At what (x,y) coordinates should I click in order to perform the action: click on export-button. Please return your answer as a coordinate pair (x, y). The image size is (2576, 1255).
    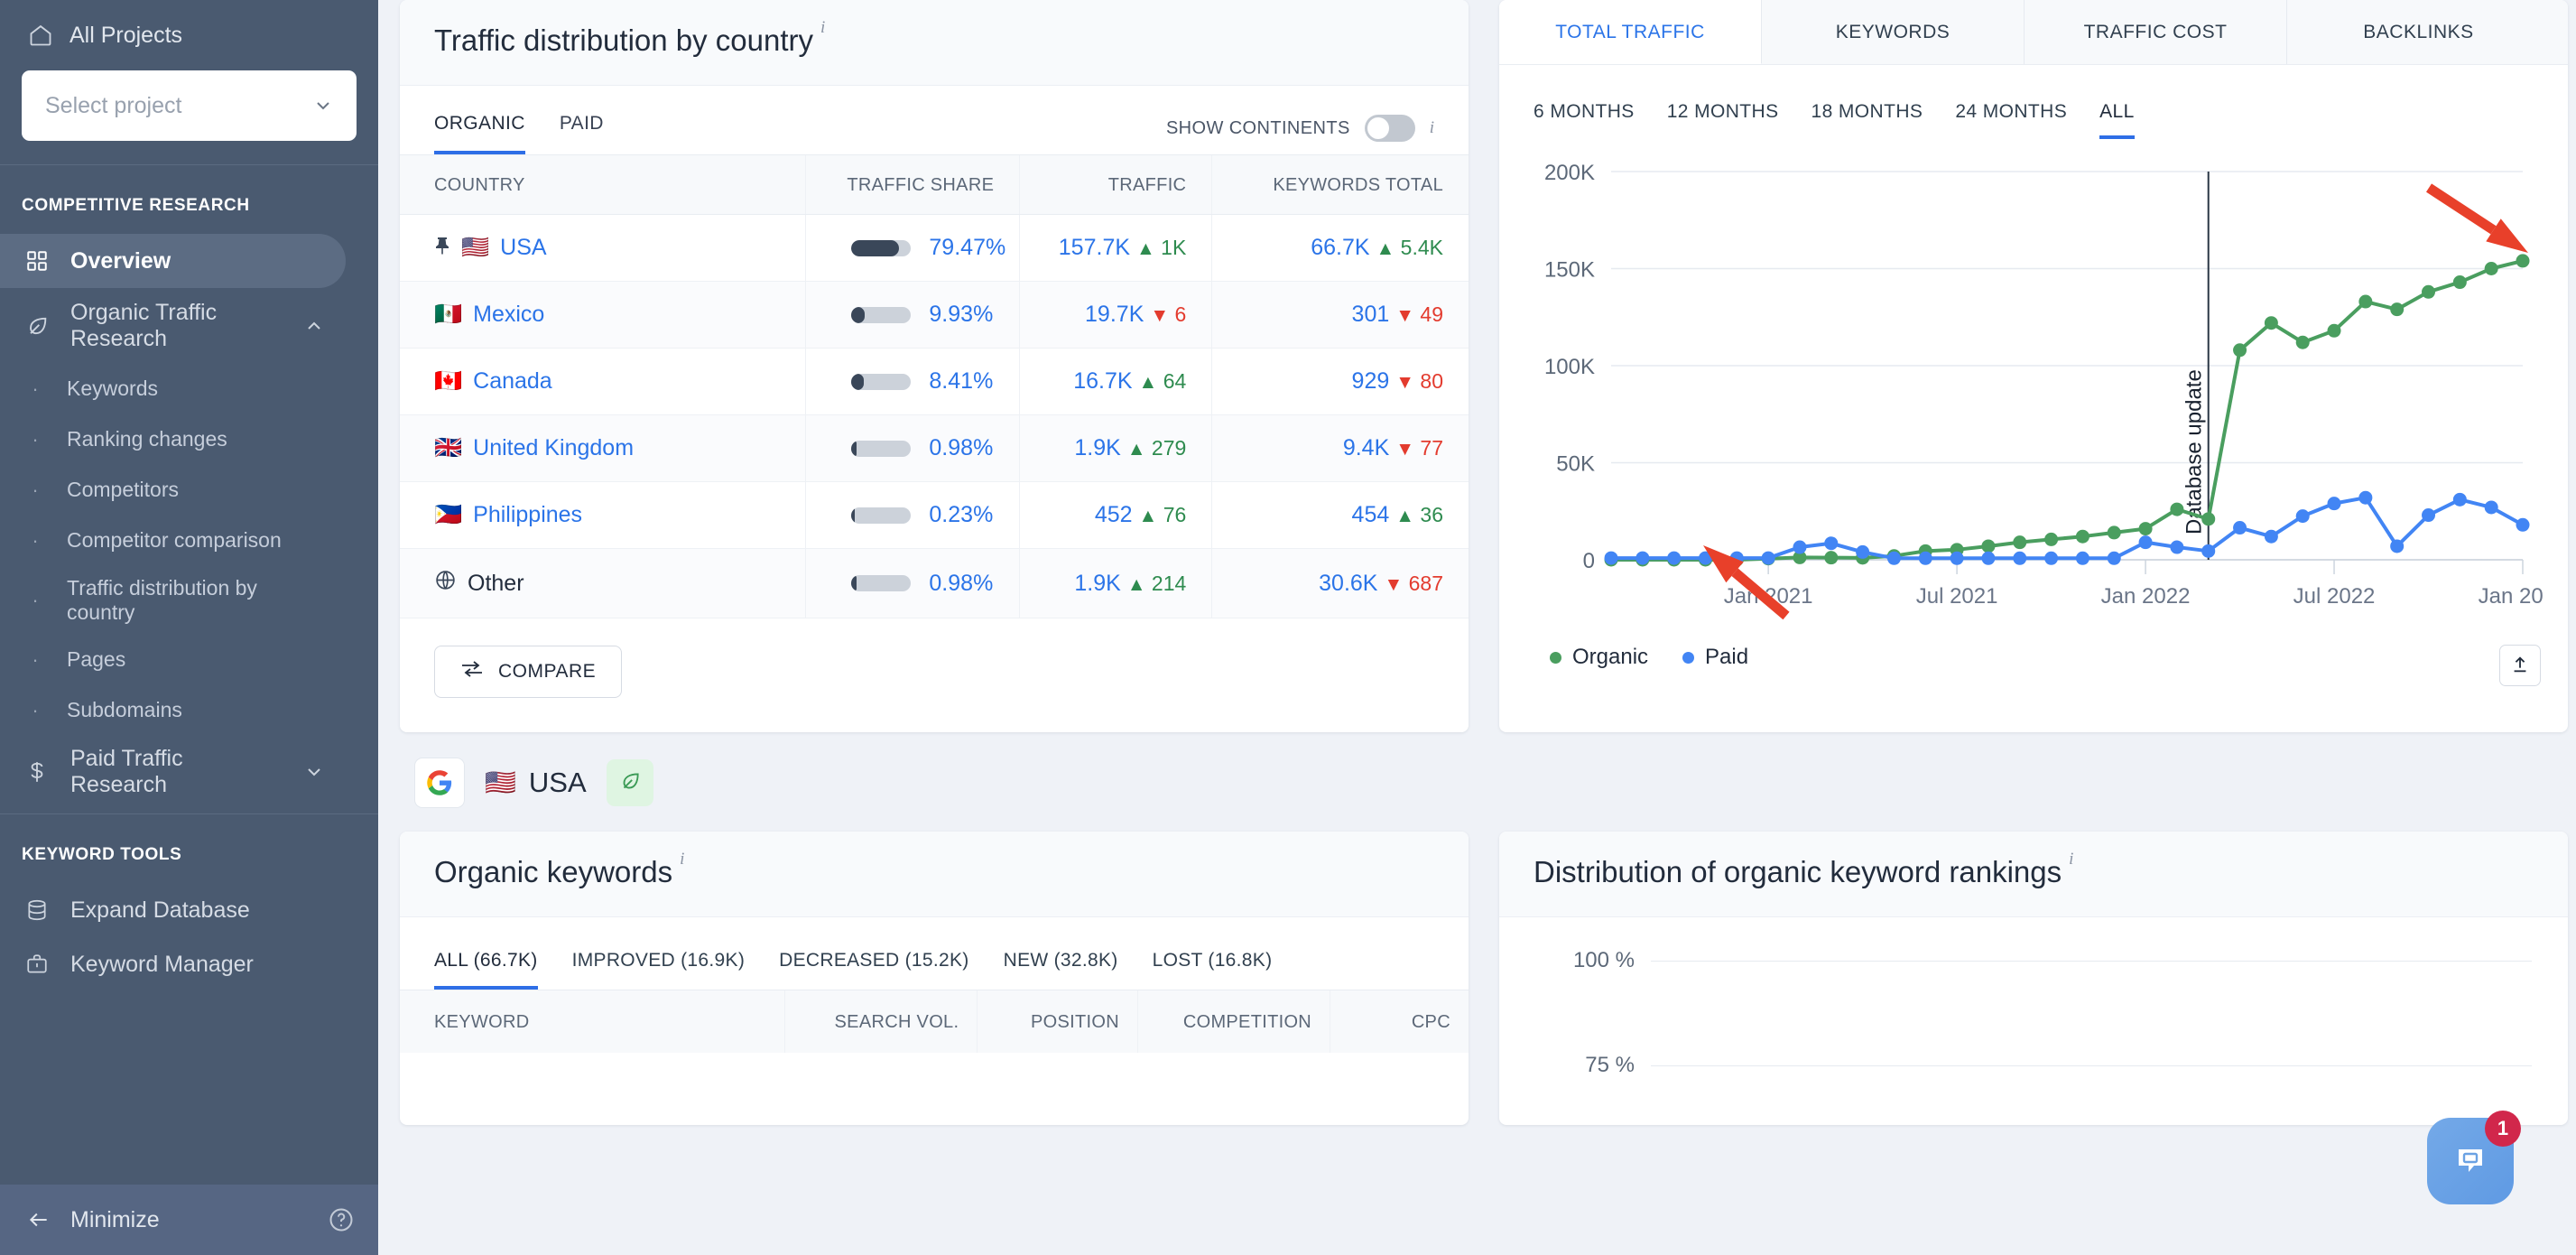
    Looking at the image, I should click on (2520, 665).